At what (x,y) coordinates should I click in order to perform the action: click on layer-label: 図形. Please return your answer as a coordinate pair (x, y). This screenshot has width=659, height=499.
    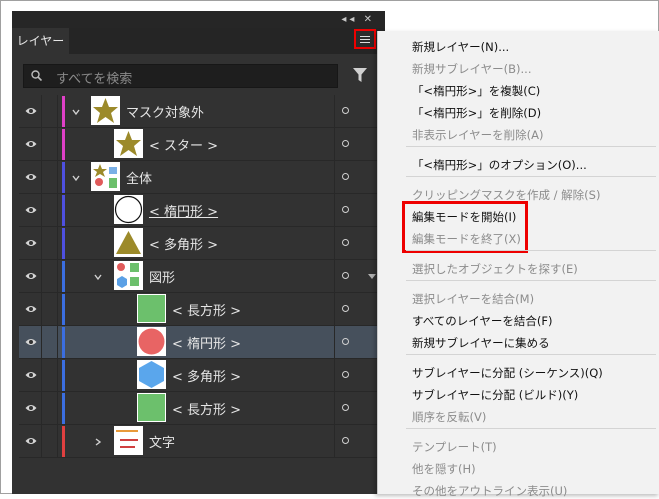
    Looking at the image, I should click on (162, 278).